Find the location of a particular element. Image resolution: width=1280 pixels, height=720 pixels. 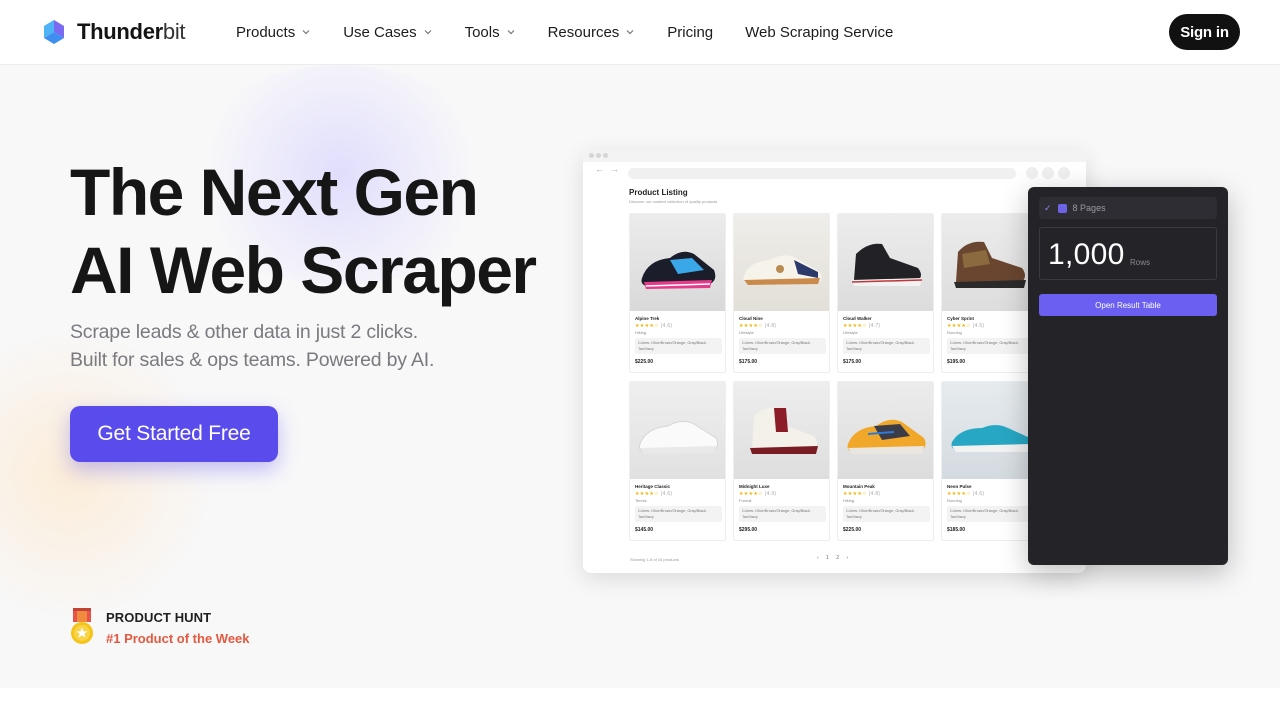

brand-name: Thunderbit is located at coordinates (131, 31).